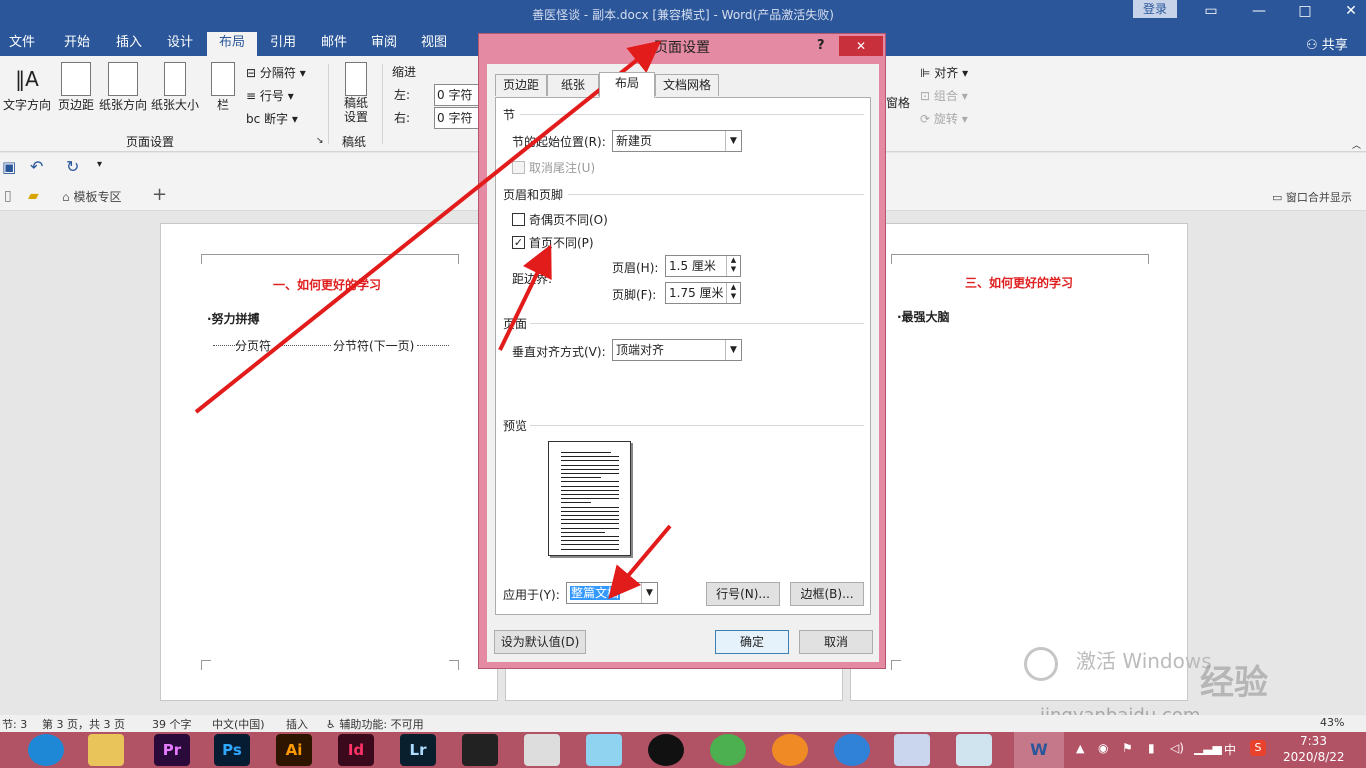 The image size is (1366, 768). What do you see at coordinates (77, 44) in the screenshot?
I see `tab-home: 开始` at bounding box center [77, 44].